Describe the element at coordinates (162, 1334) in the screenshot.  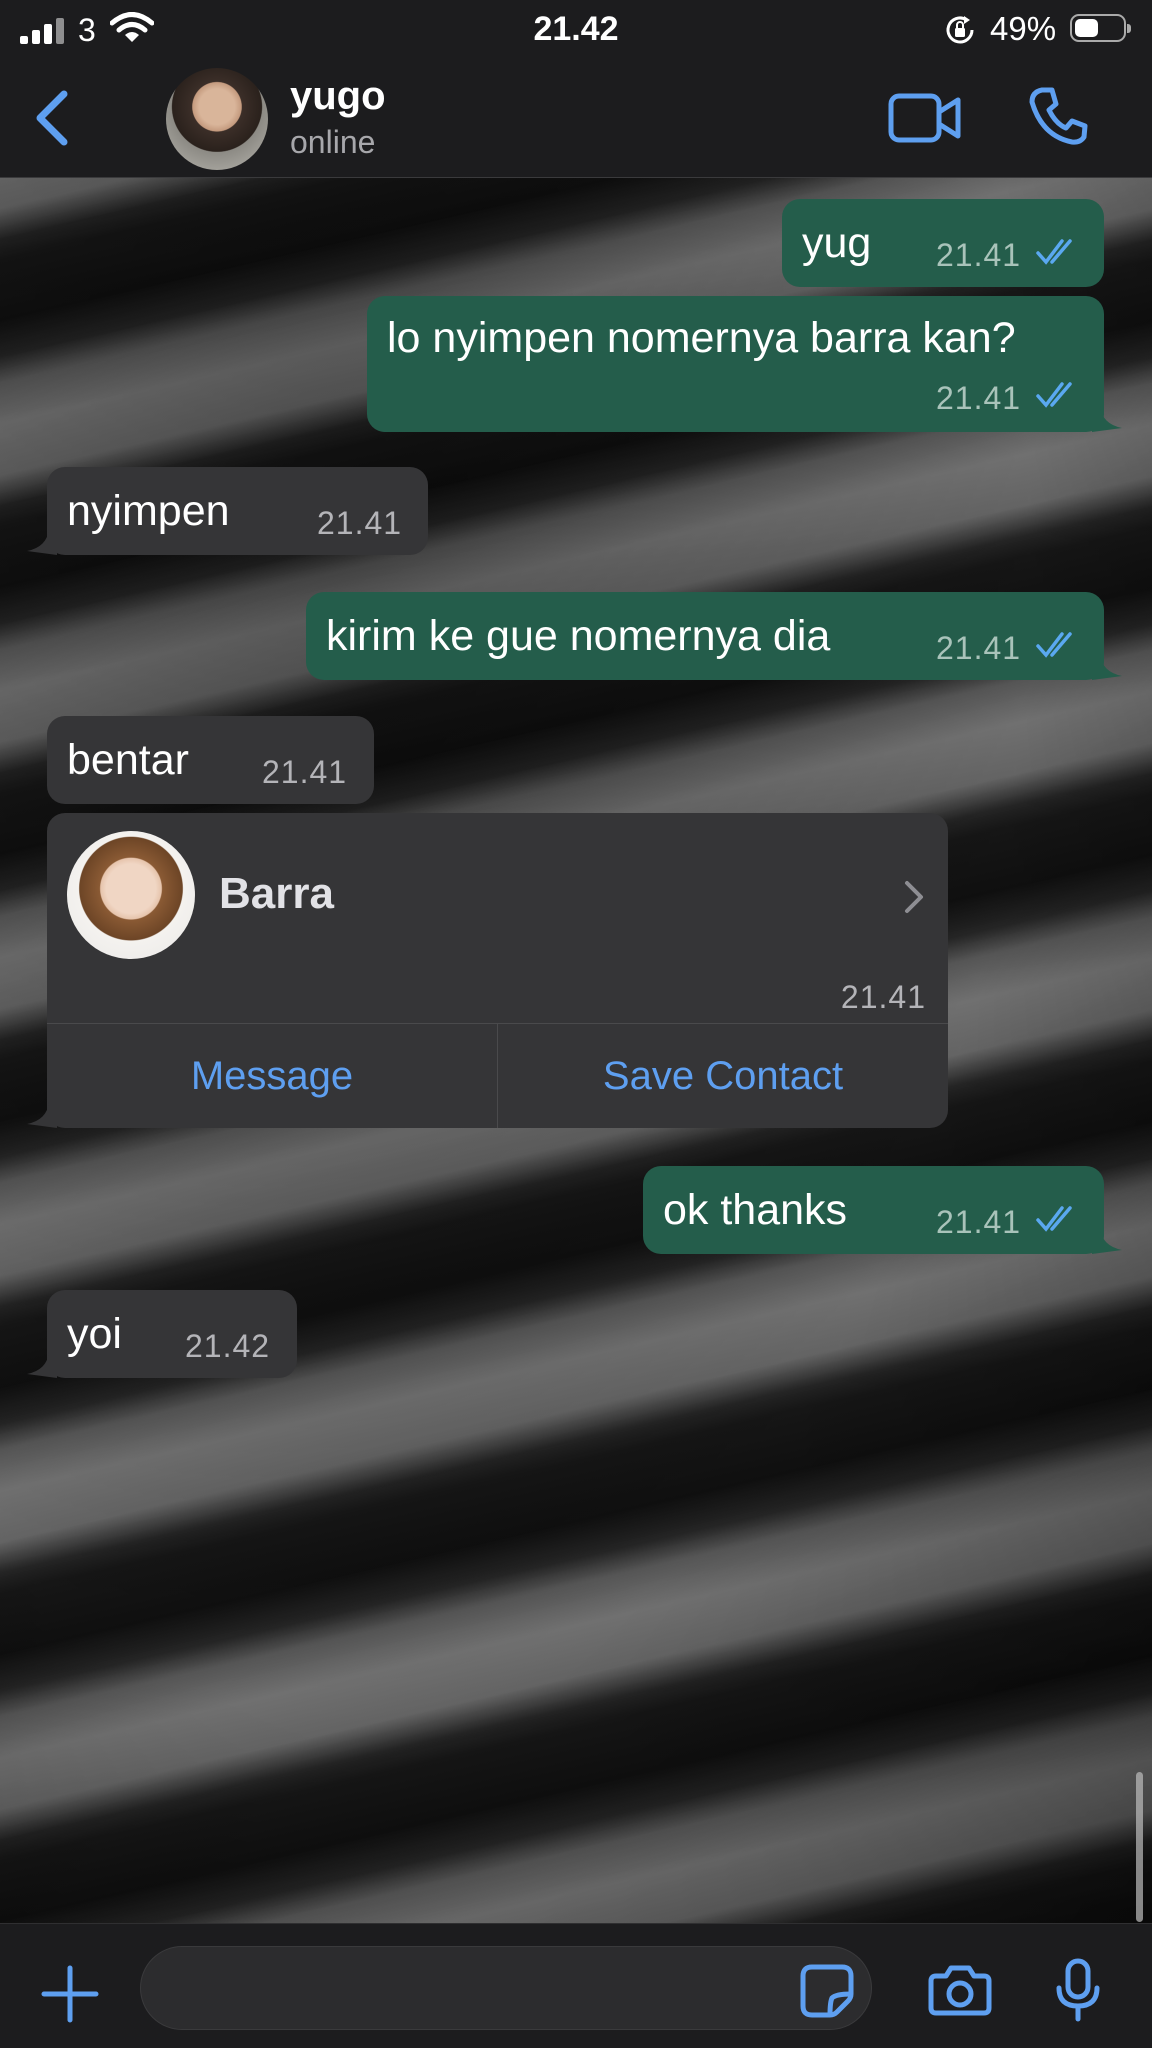
I see `message-bubble-incoming: yoi 21.42` at that location.